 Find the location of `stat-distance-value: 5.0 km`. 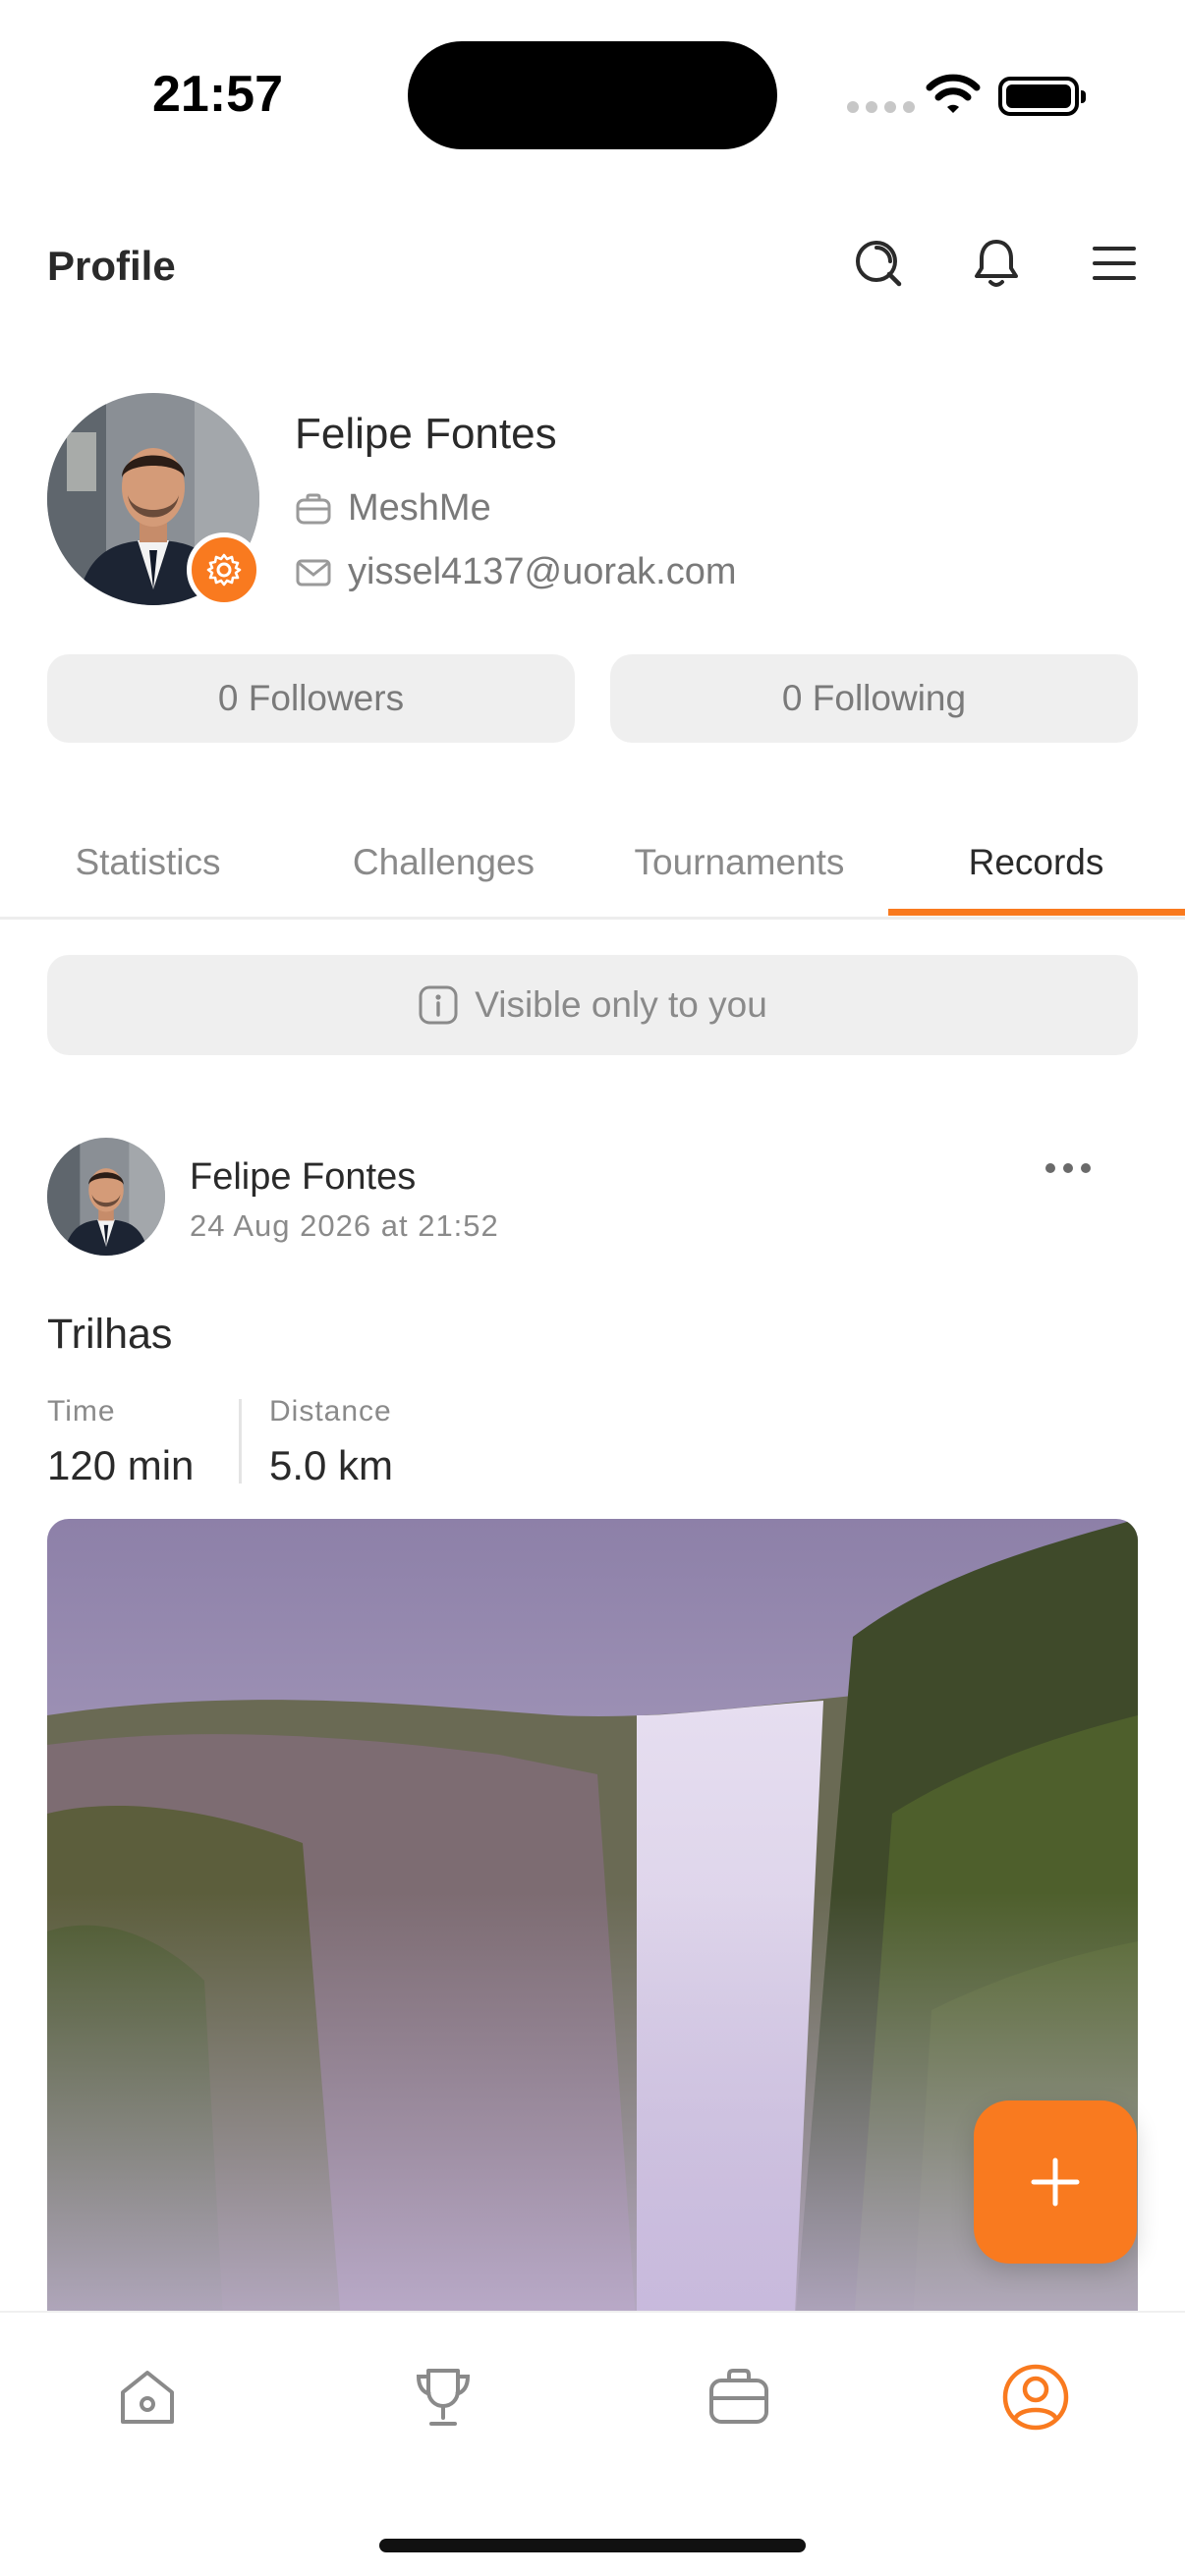

stat-distance-value: 5.0 km is located at coordinates (332, 1465).